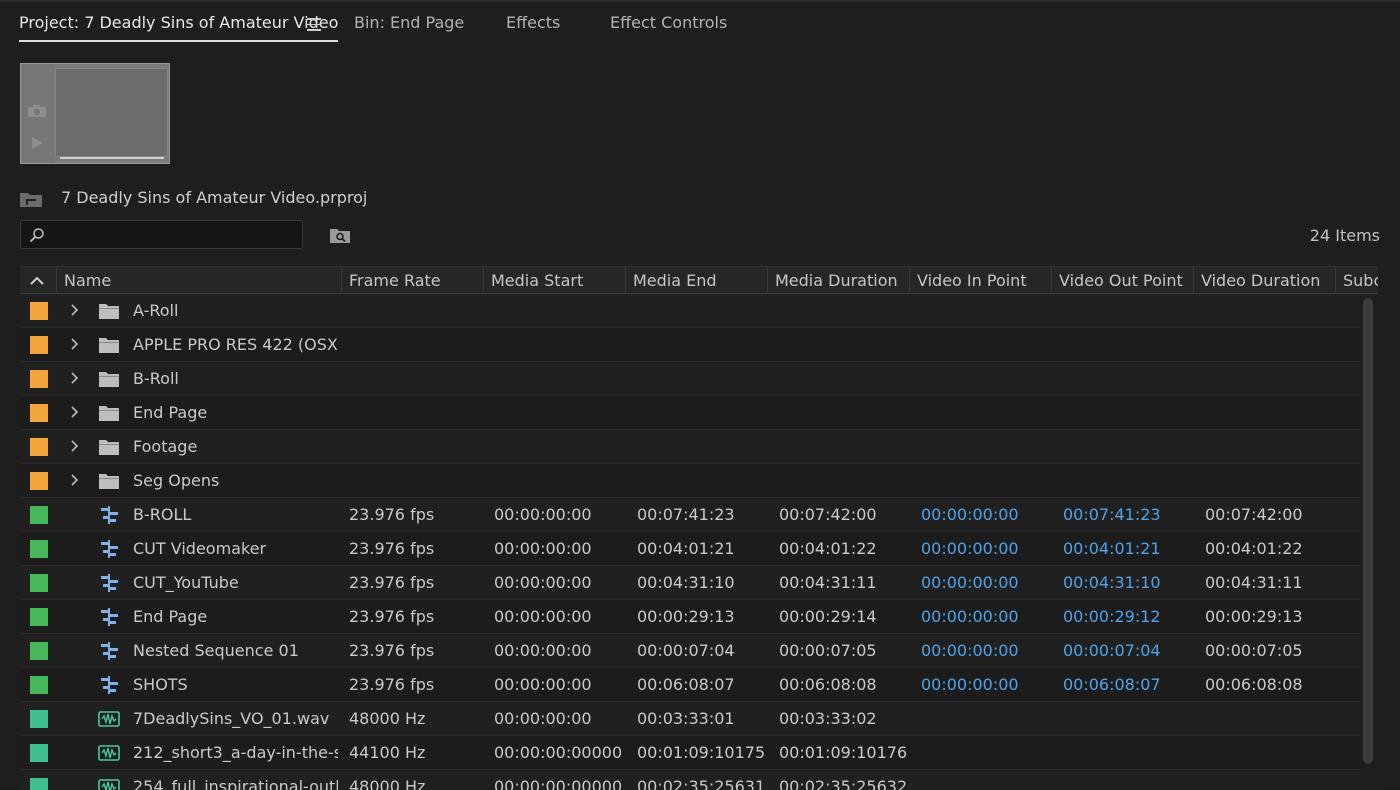 The height and width of the screenshot is (790, 1400). I want to click on cell-video-out: 00:00:07:04, so click(1112, 651).